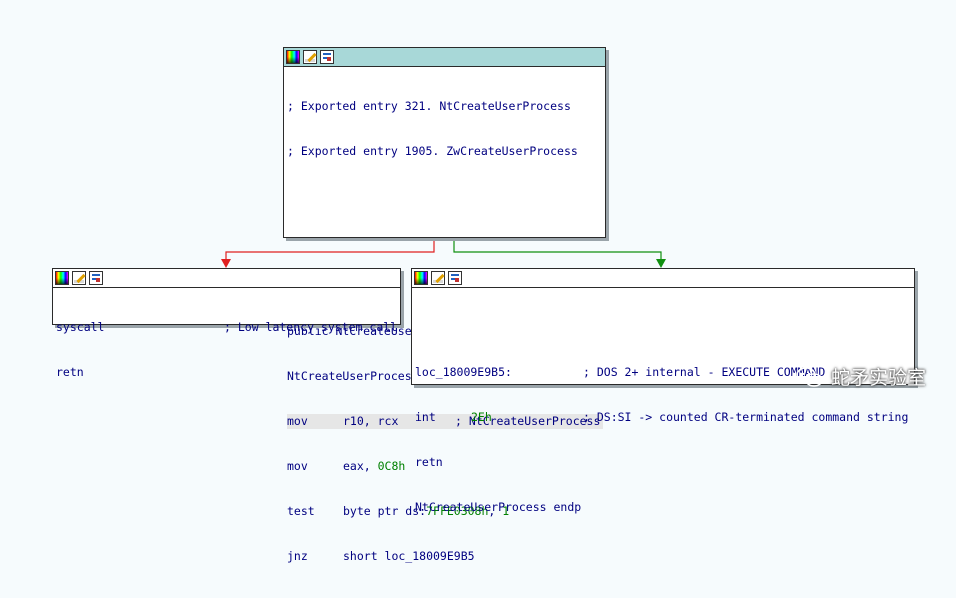 Image resolution: width=956 pixels, height=598 pixels. Describe the element at coordinates (463, 372) in the screenshot. I see `code-label: loc_18009E9B5:` at that location.